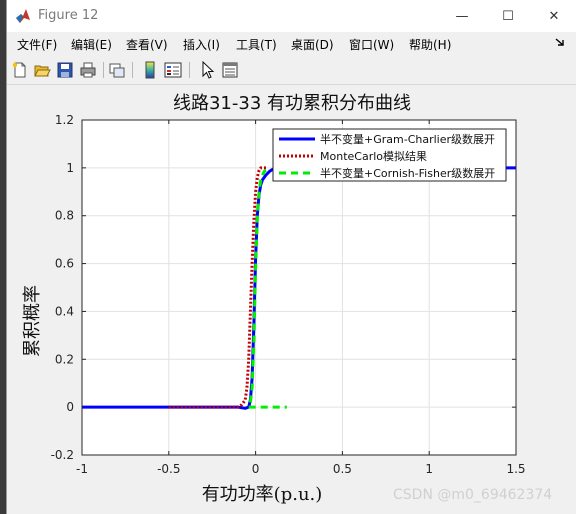 This screenshot has width=576, height=514. I want to click on menu-tools: 工具(T), so click(256, 44).